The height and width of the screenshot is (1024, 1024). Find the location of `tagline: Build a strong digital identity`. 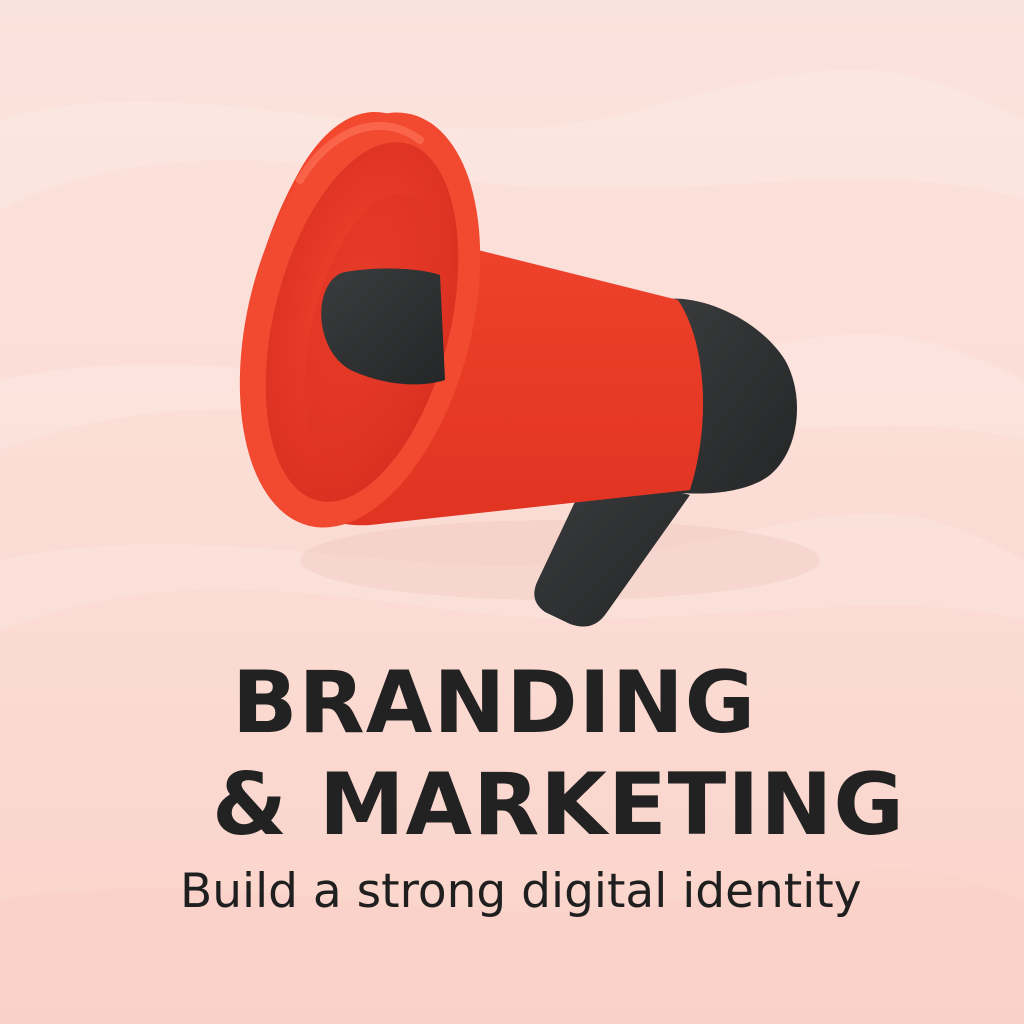

tagline: Build a strong digital identity is located at coordinates (521, 891).